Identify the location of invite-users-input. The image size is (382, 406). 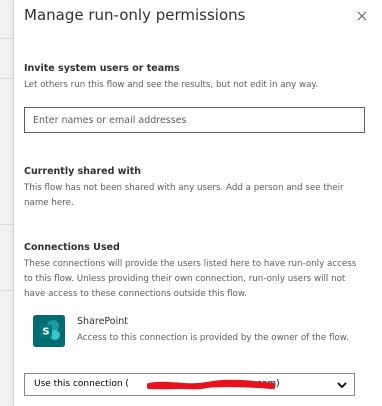
(194, 120).